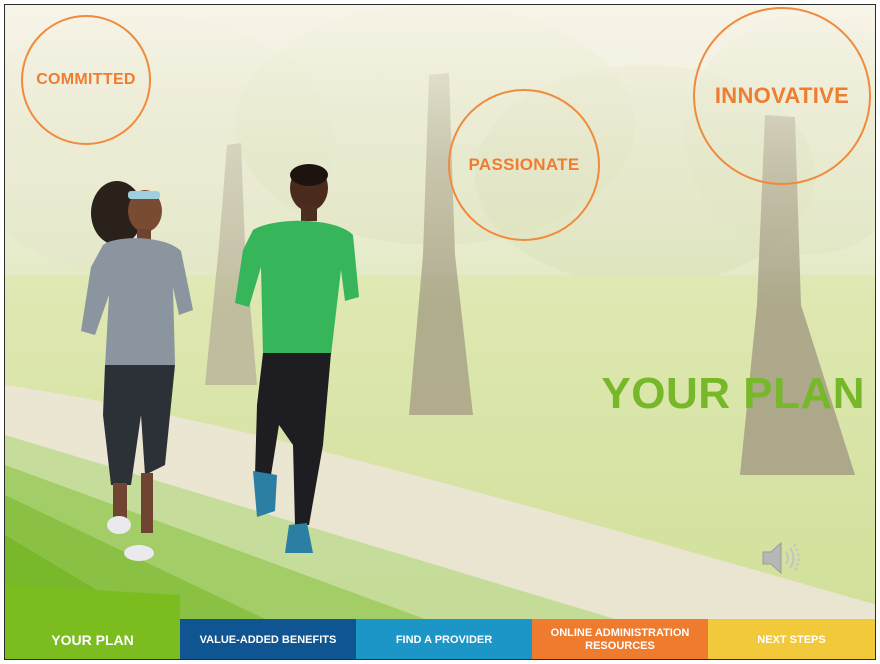  I want to click on innovative-circle: INNOVATIVE, so click(782, 96).